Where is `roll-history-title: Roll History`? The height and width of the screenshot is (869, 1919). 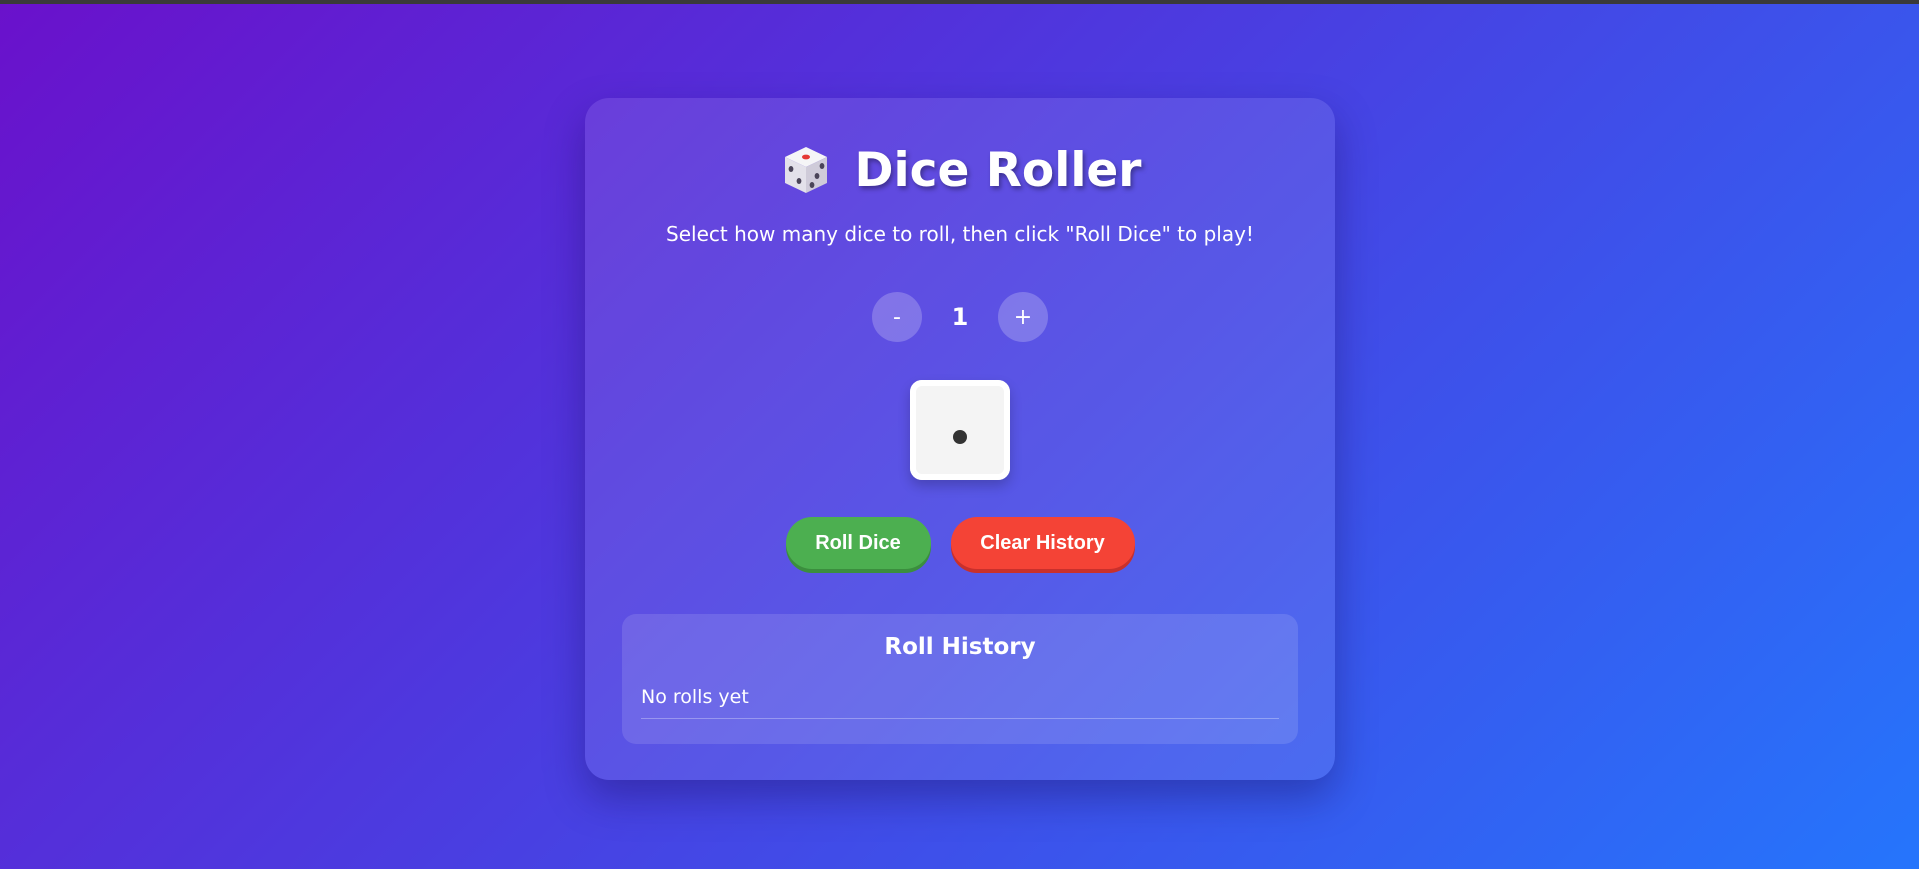 roll-history-title: Roll History is located at coordinates (960, 647).